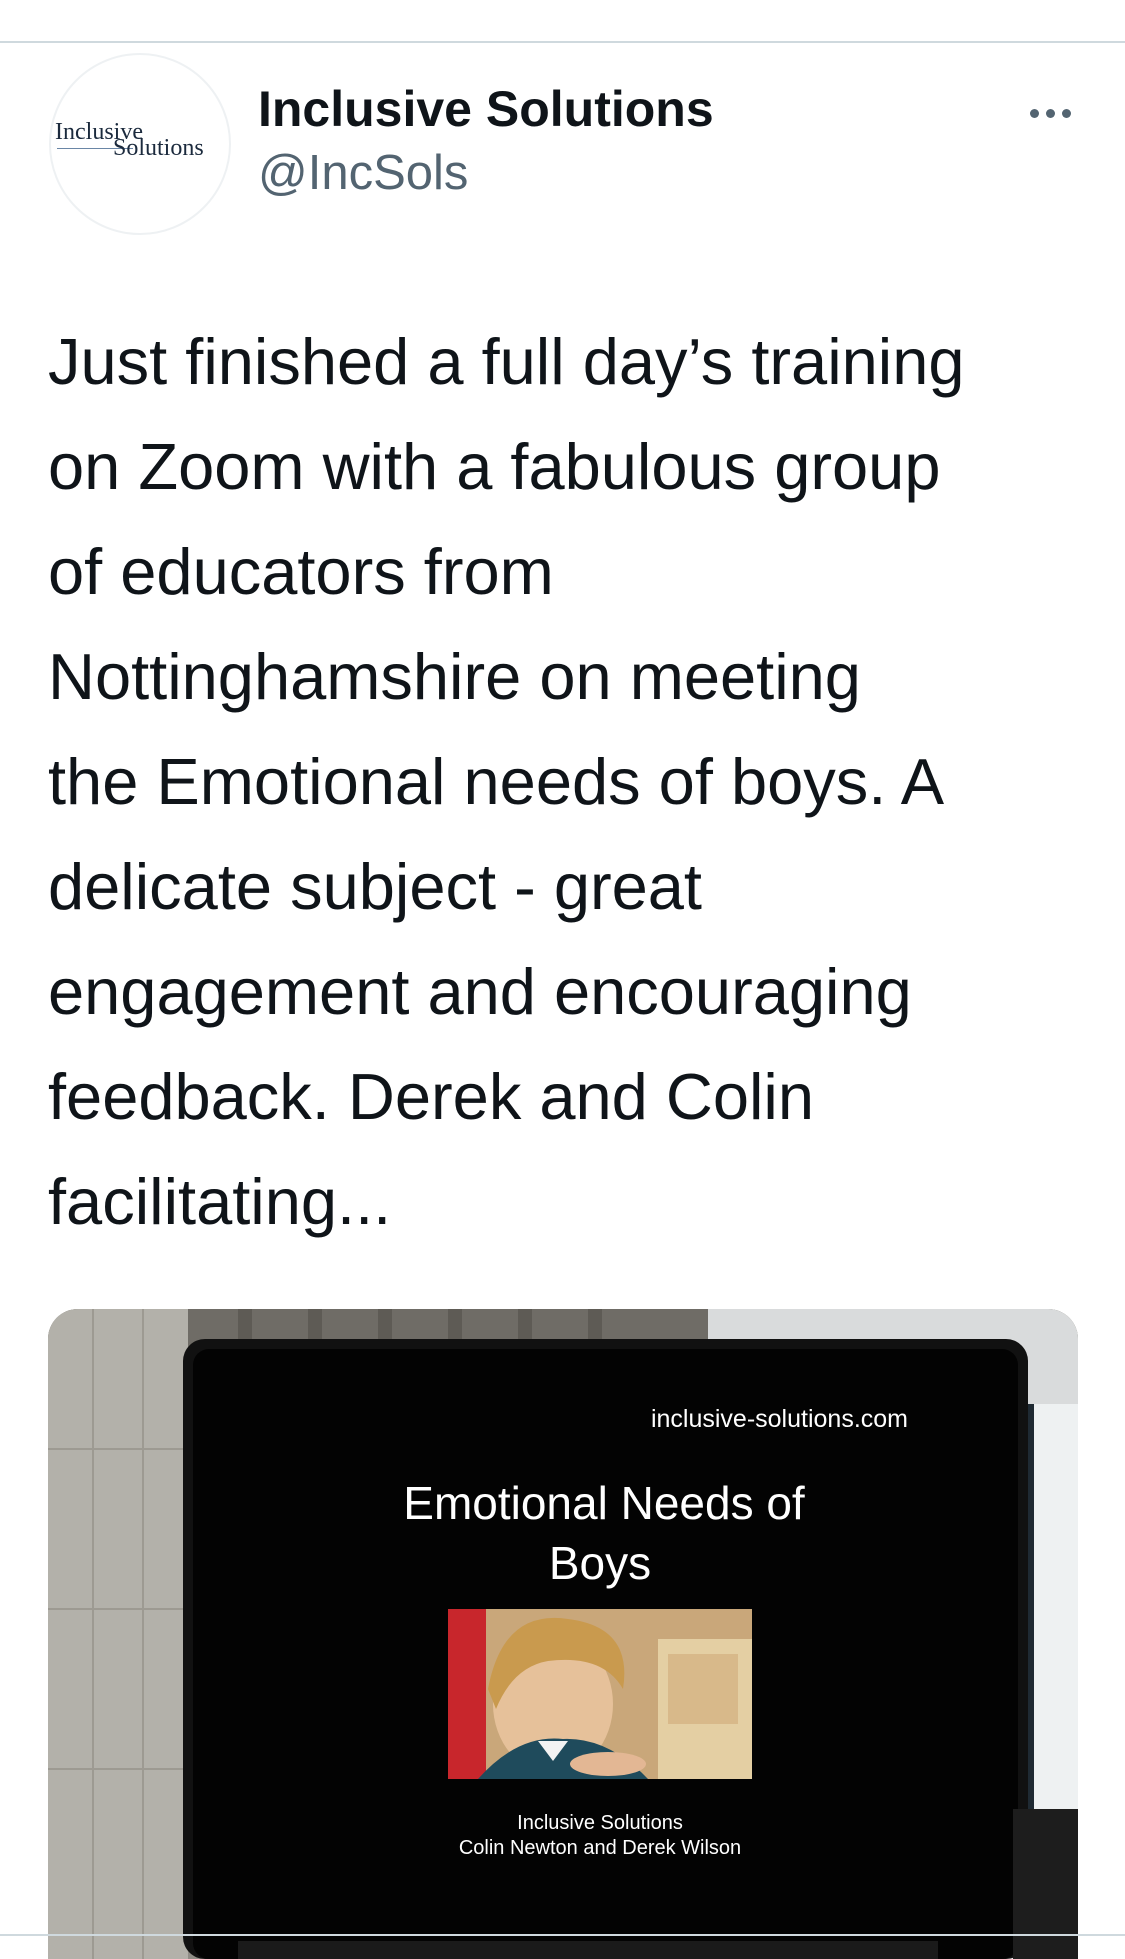  What do you see at coordinates (562, 1935) in the screenshot?
I see `bottom-divider` at bounding box center [562, 1935].